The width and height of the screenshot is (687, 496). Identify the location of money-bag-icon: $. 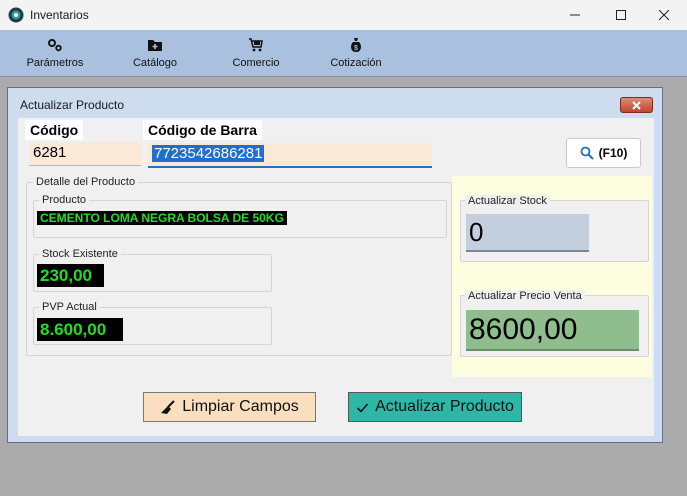
(356, 45).